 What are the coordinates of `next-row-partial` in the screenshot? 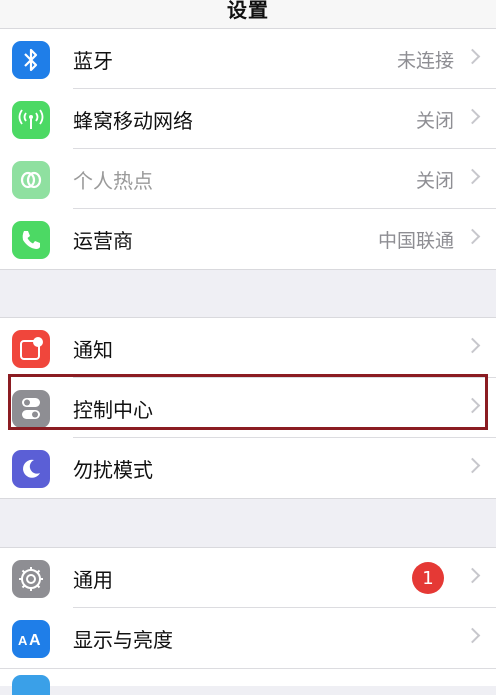 It's located at (248, 681).